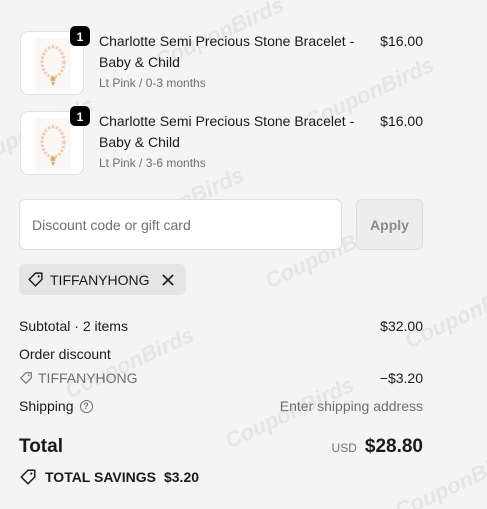 The width and height of the screenshot is (487, 509). I want to click on apply-button: Apply, so click(389, 224).